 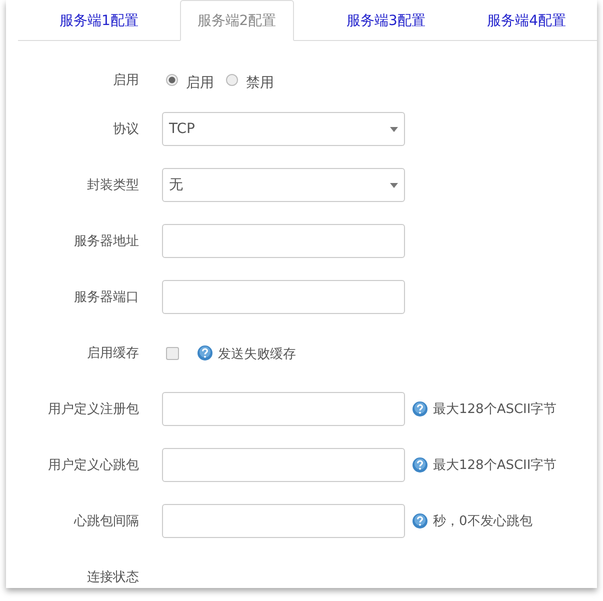 What do you see at coordinates (526, 20) in the screenshot?
I see `tab: 服务端4配置` at bounding box center [526, 20].